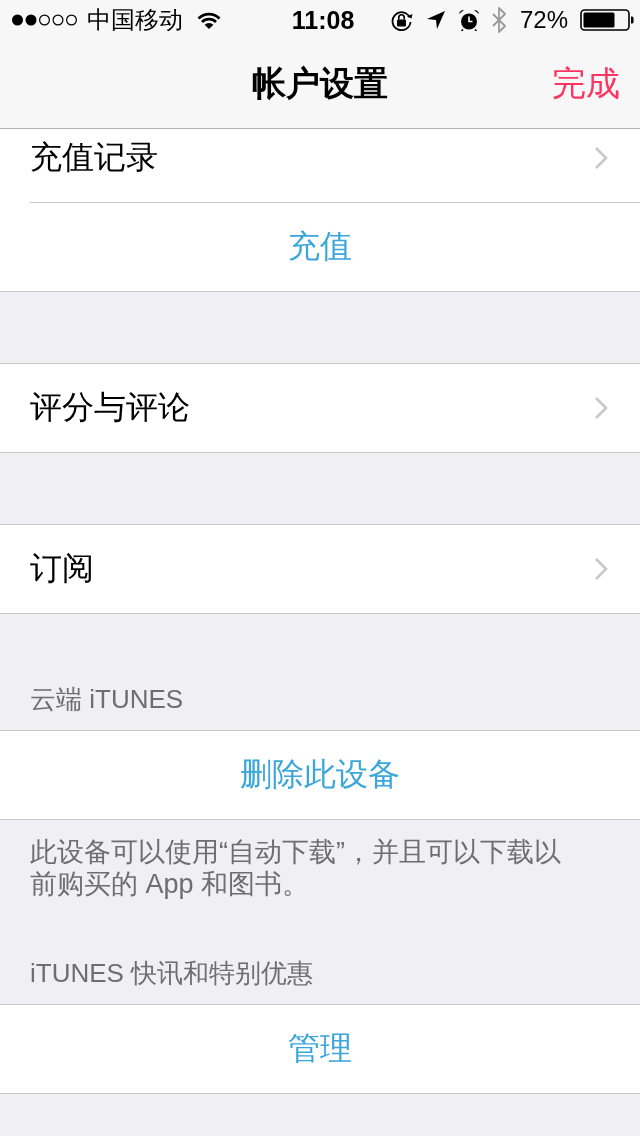 This screenshot has height=1136, width=640. Describe the element at coordinates (320, 1049) in the screenshot. I see `action-button: 管理` at that location.